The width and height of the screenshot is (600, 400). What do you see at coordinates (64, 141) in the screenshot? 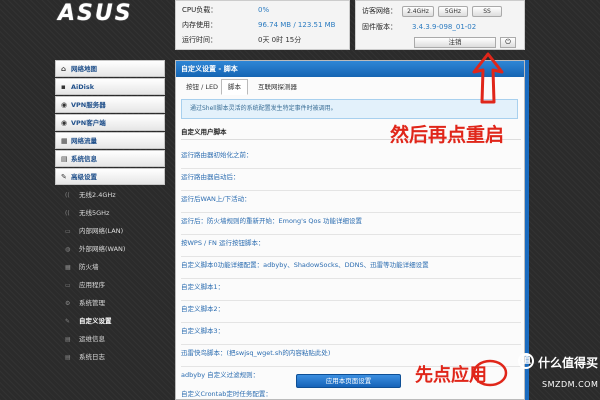
I see `traffic-icon: ▦` at bounding box center [64, 141].